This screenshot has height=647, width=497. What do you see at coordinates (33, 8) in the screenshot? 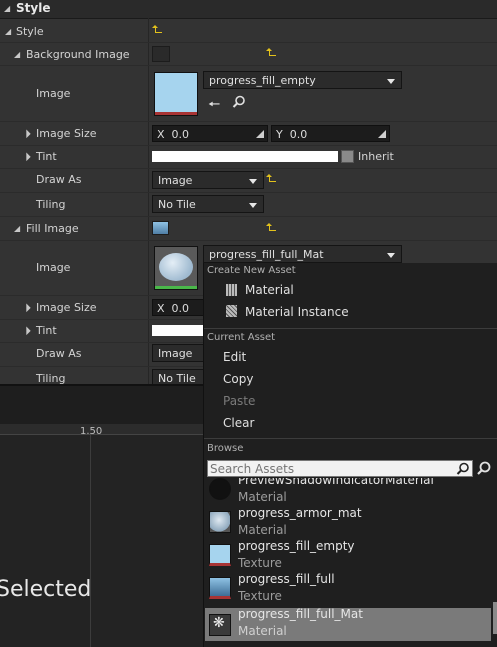
I see `section-title: Style` at bounding box center [33, 8].